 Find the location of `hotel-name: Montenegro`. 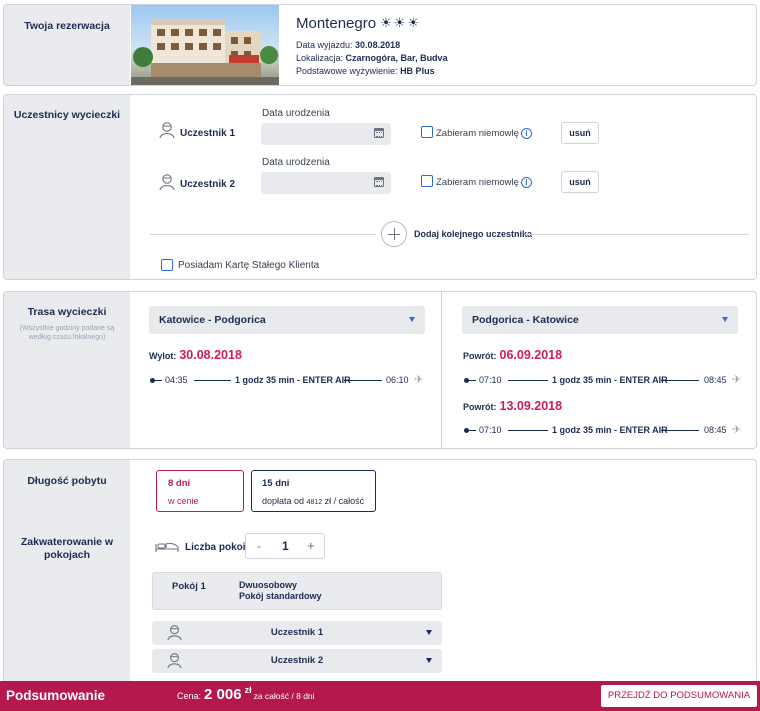

hotel-name: Montenegro is located at coordinates (336, 23).